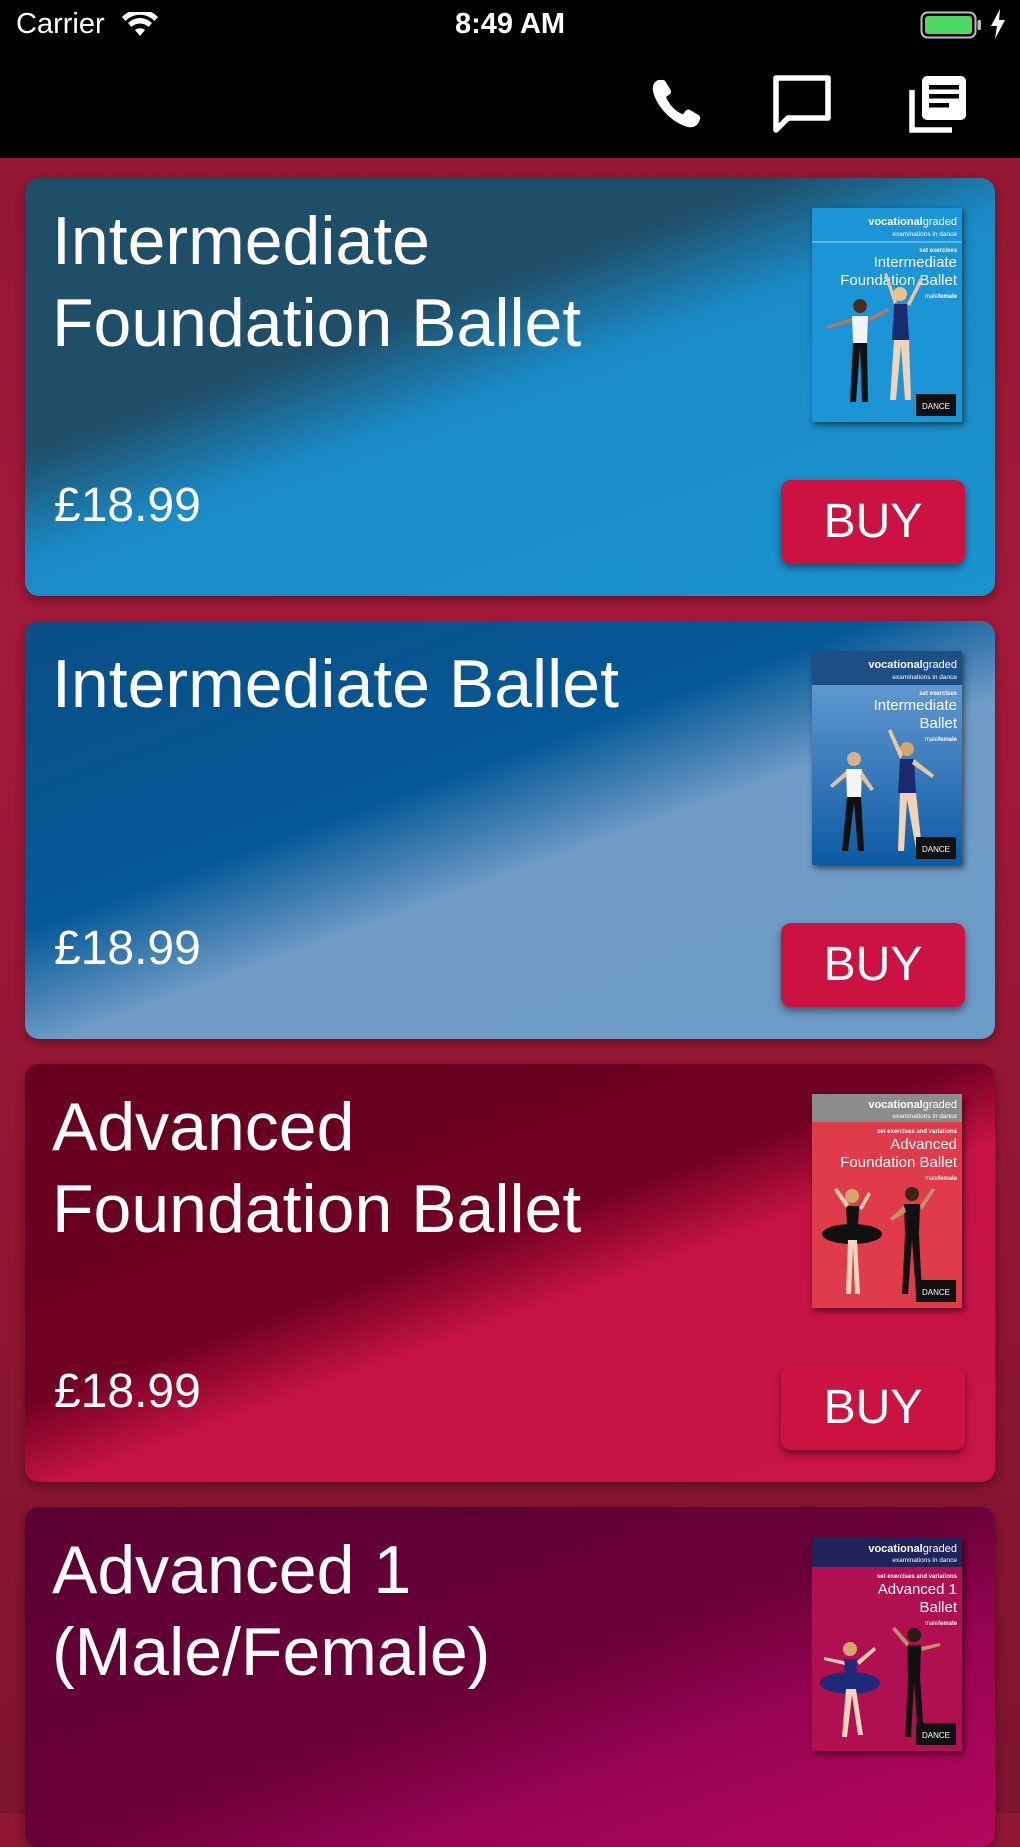  I want to click on product-title-line: Intermediate Ballet, so click(335, 684).